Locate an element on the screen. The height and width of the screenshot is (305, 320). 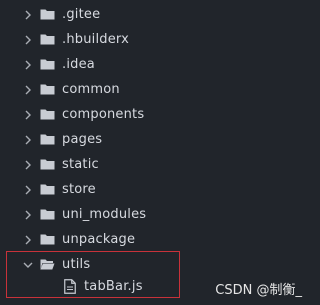
chevron-down-icon is located at coordinates (28, 265).